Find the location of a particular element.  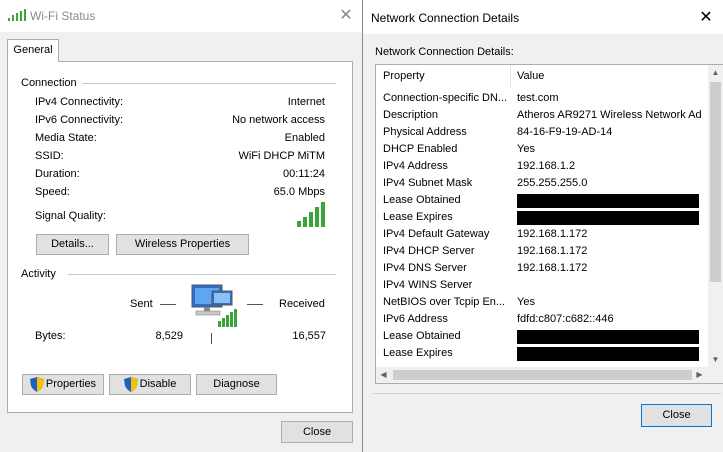

wifi-signal-icon is located at coordinates (17, 15).